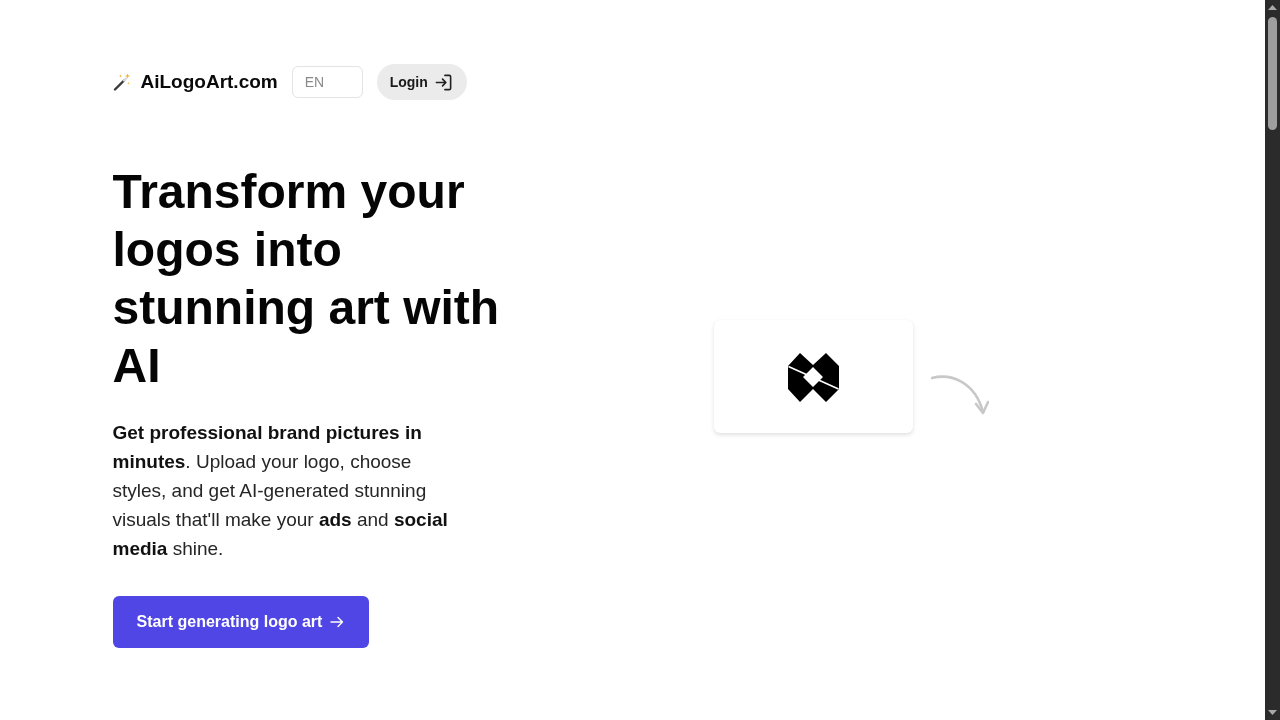  I want to click on scroll-up-icon, so click(1272, 7).